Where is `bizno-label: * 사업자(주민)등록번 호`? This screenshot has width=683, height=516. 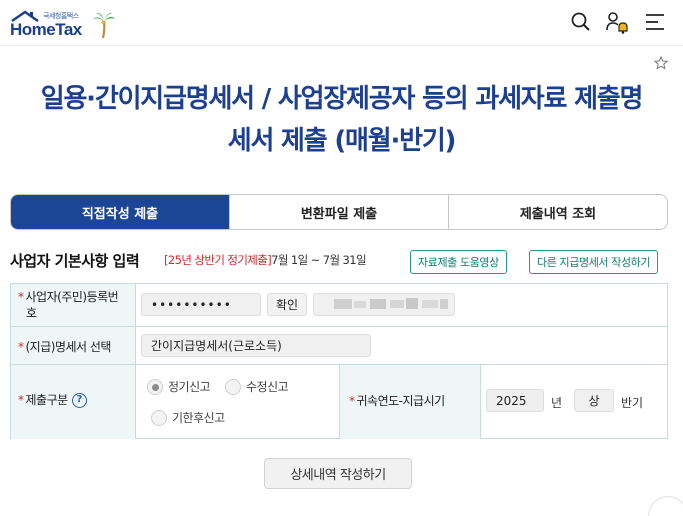
bizno-label: * 사업자(주민)등록번 호 is located at coordinates (73, 305).